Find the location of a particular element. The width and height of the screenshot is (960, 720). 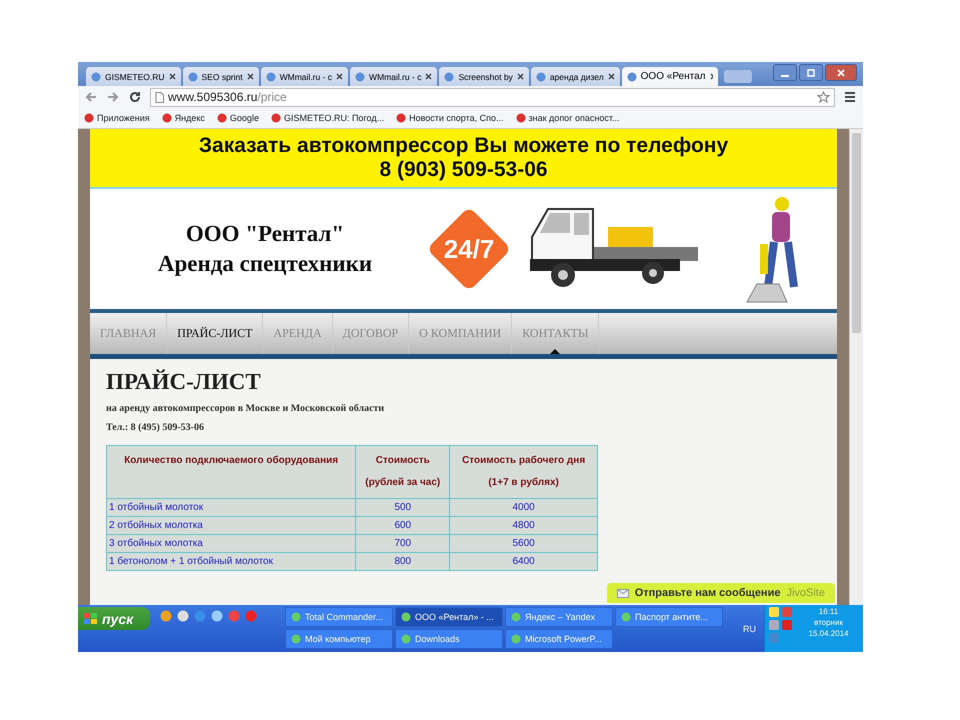

company-tagline: Аренда спецтехники is located at coordinates (265, 264).